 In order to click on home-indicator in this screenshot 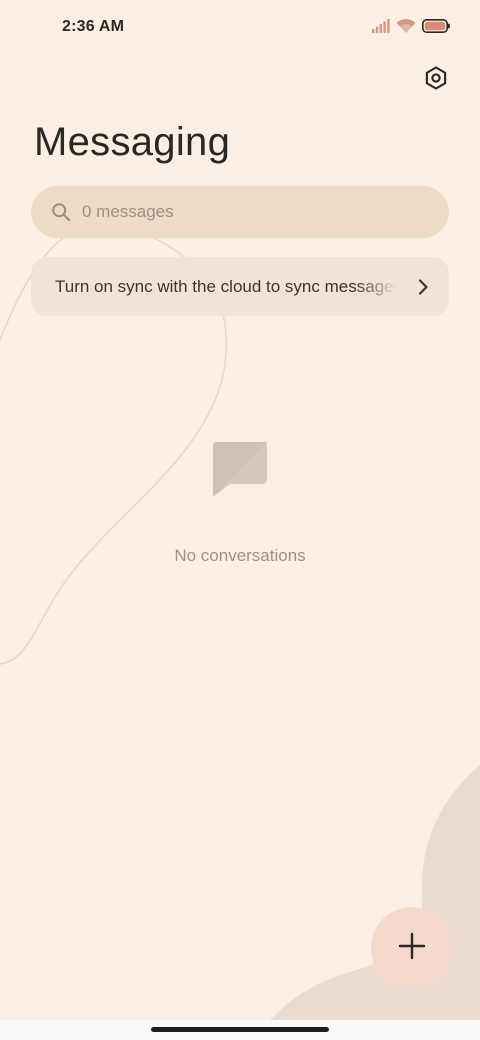, I will do `click(240, 1029)`.